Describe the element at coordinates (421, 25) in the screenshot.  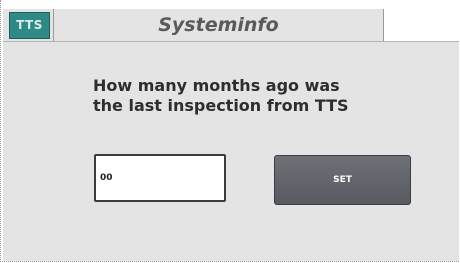
I see `header-right-field` at that location.